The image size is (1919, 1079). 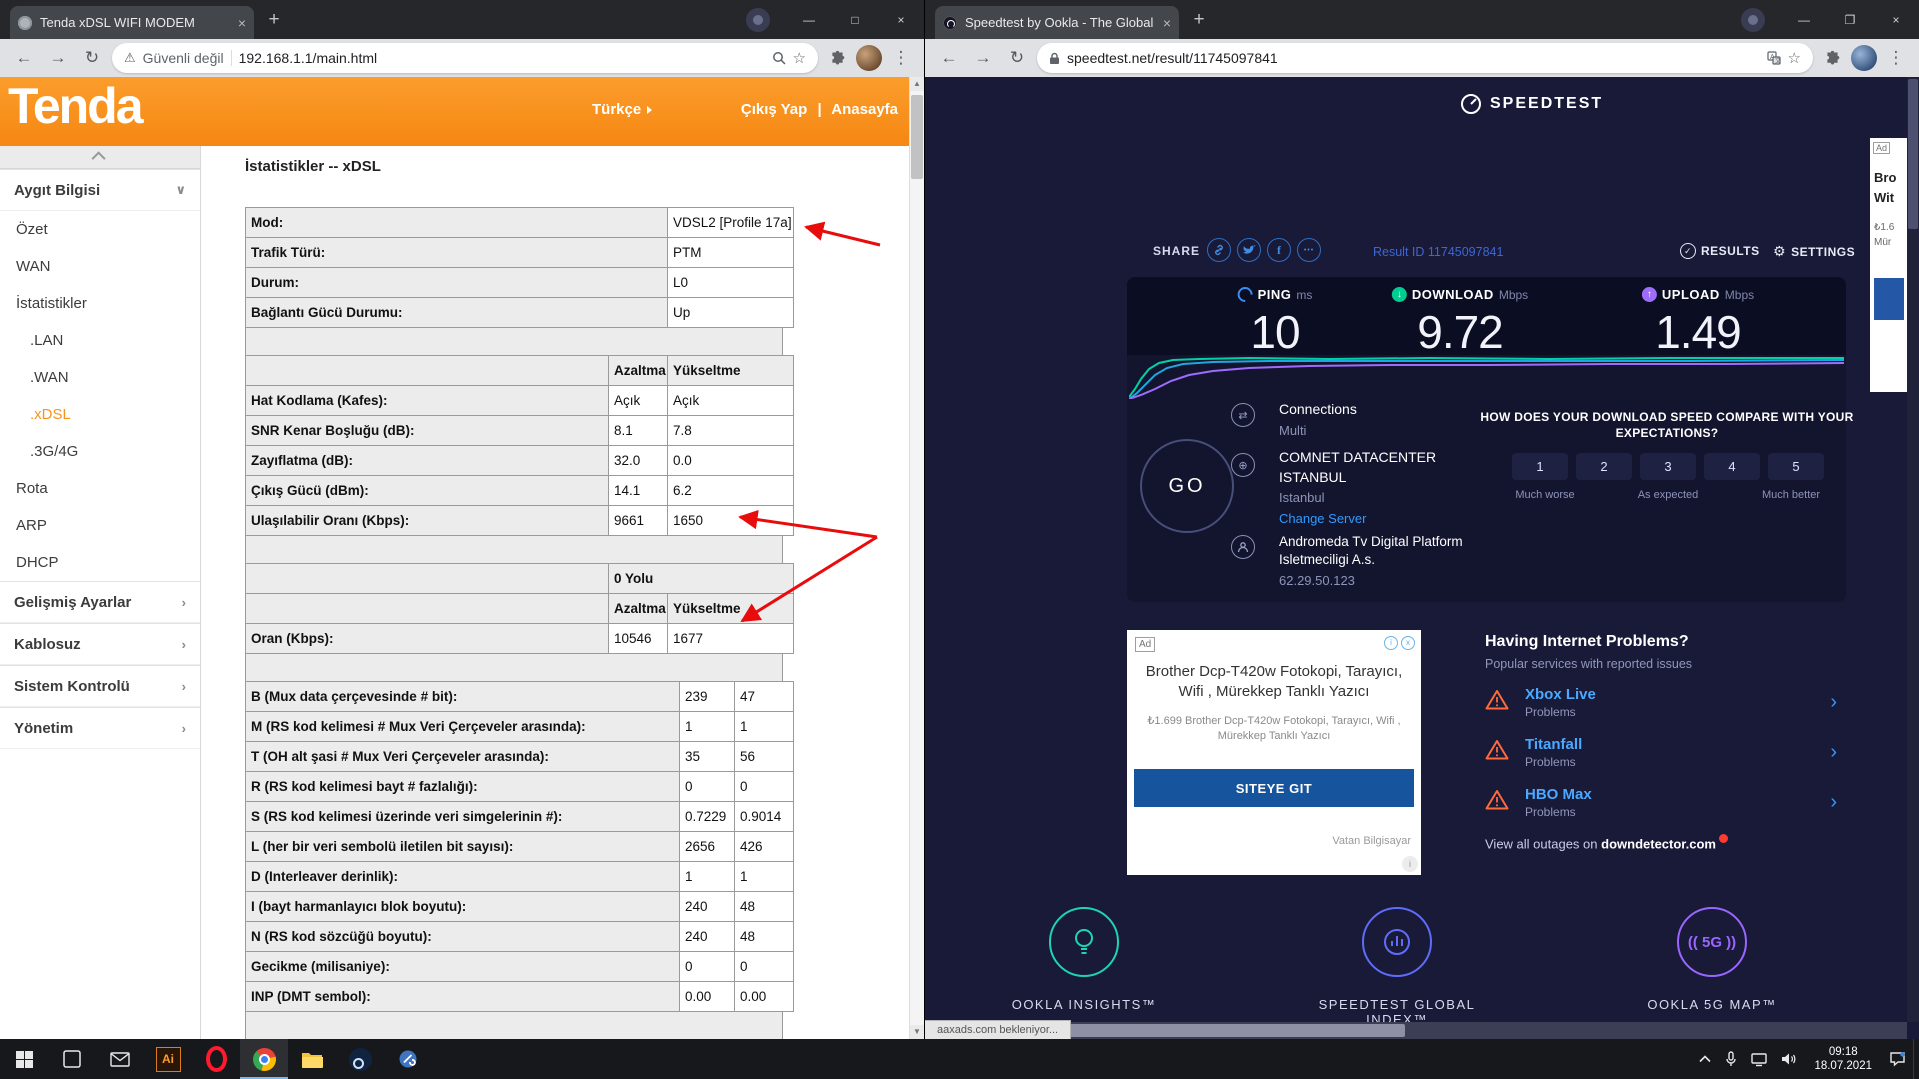 What do you see at coordinates (1759, 1059) in the screenshot?
I see `network-icon` at bounding box center [1759, 1059].